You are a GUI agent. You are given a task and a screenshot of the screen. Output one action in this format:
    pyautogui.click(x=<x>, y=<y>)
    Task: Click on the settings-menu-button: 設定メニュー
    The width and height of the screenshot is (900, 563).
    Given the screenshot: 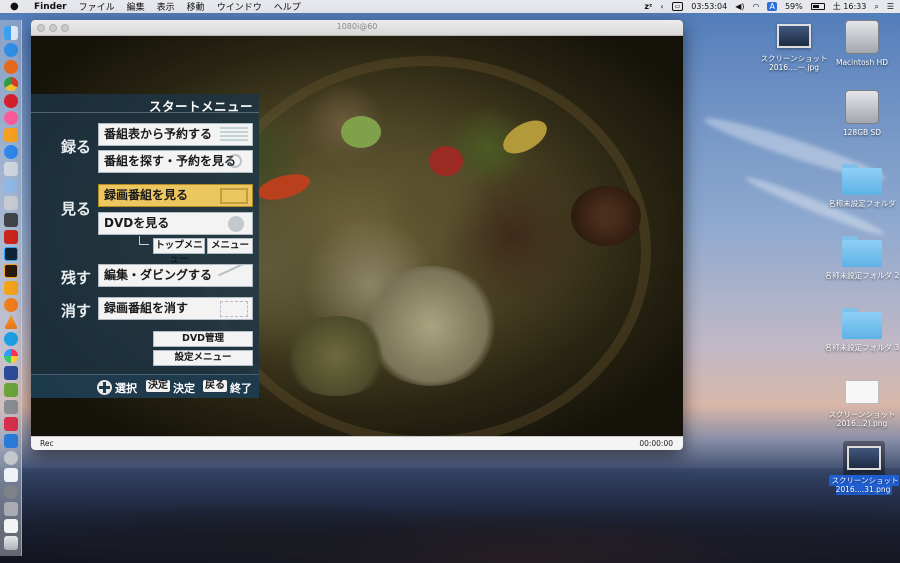 What is the action you would take?
    pyautogui.click(x=203, y=358)
    